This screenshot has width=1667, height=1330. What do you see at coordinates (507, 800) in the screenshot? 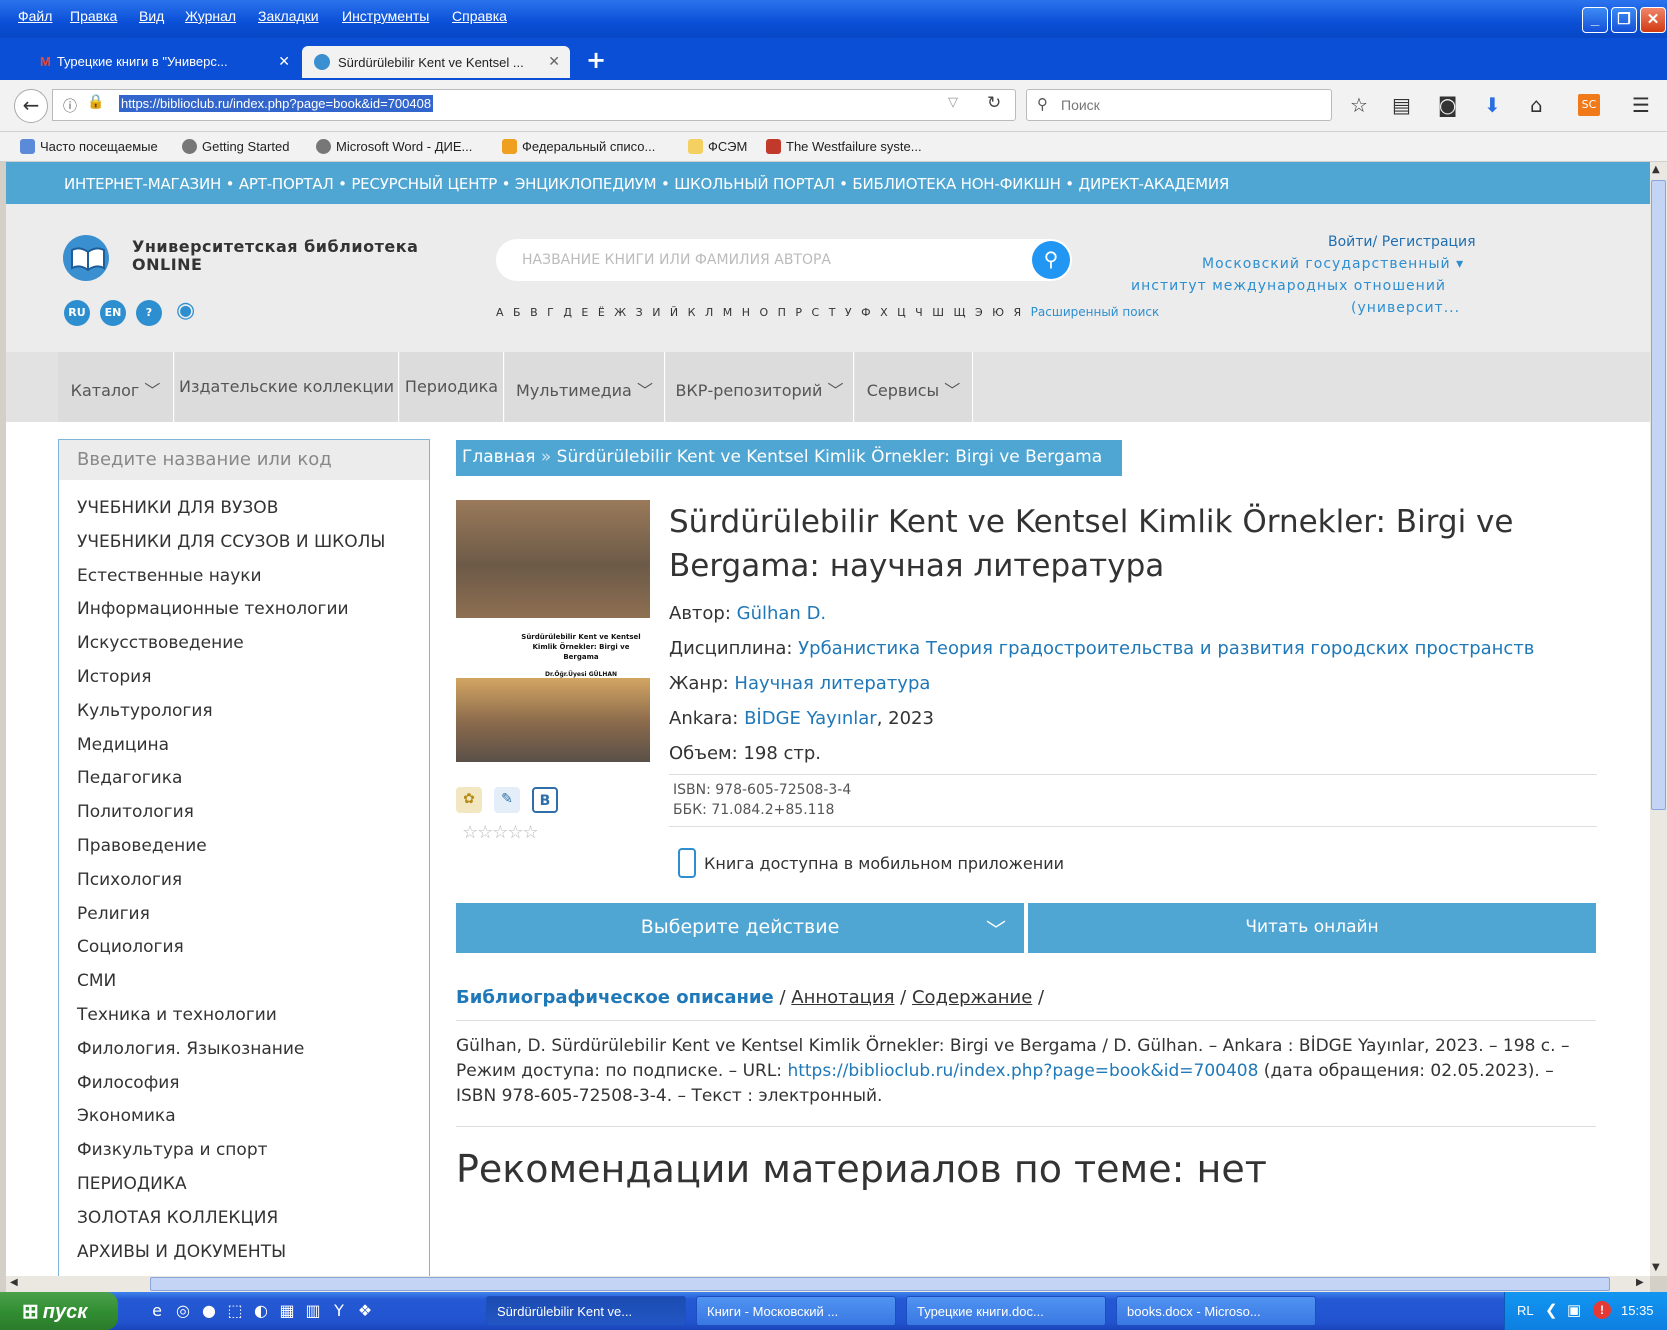
I see `paperclip-icon: ✎` at bounding box center [507, 800].